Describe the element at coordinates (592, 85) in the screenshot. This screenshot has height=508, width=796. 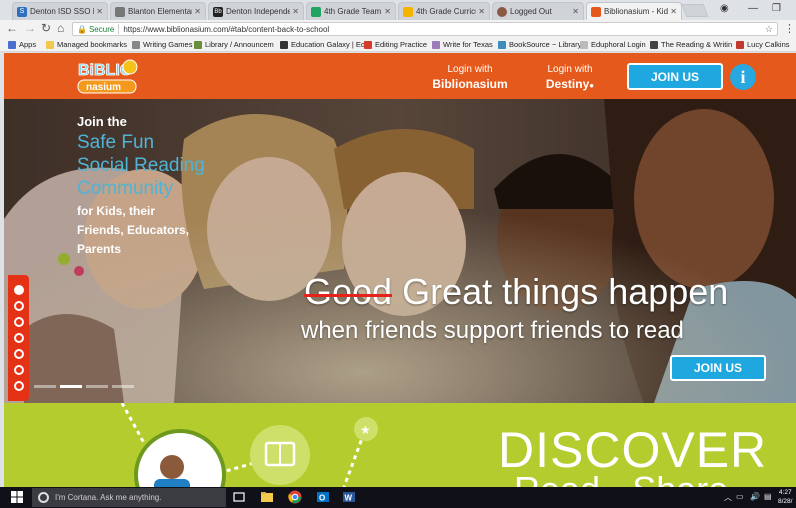
I see `destiny-globe-icon: ●` at that location.